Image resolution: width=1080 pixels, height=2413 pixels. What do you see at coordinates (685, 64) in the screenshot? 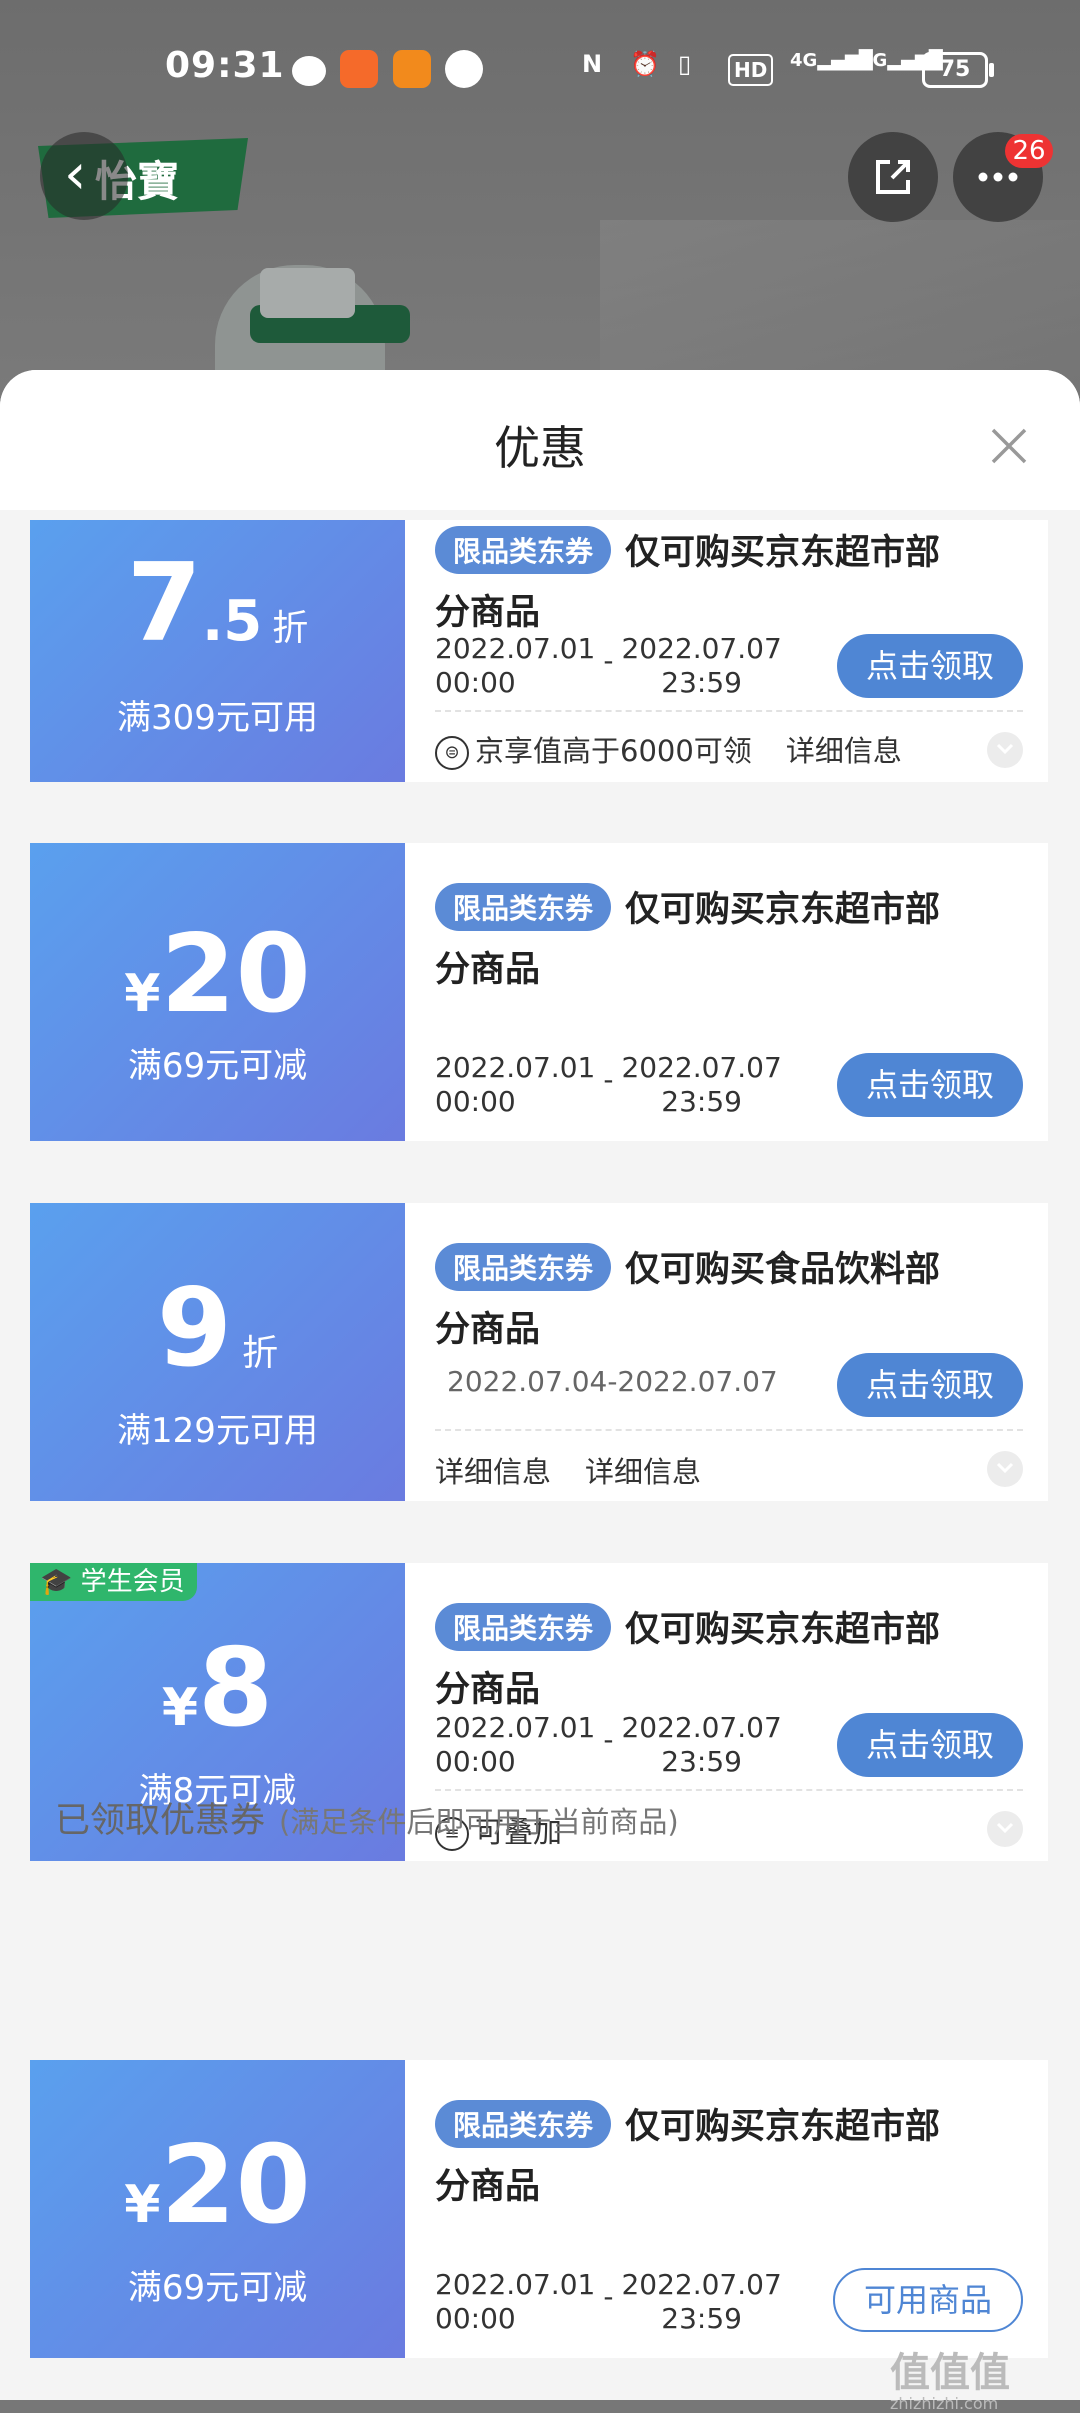
I see `vibrate-icon: ▯` at bounding box center [685, 64].